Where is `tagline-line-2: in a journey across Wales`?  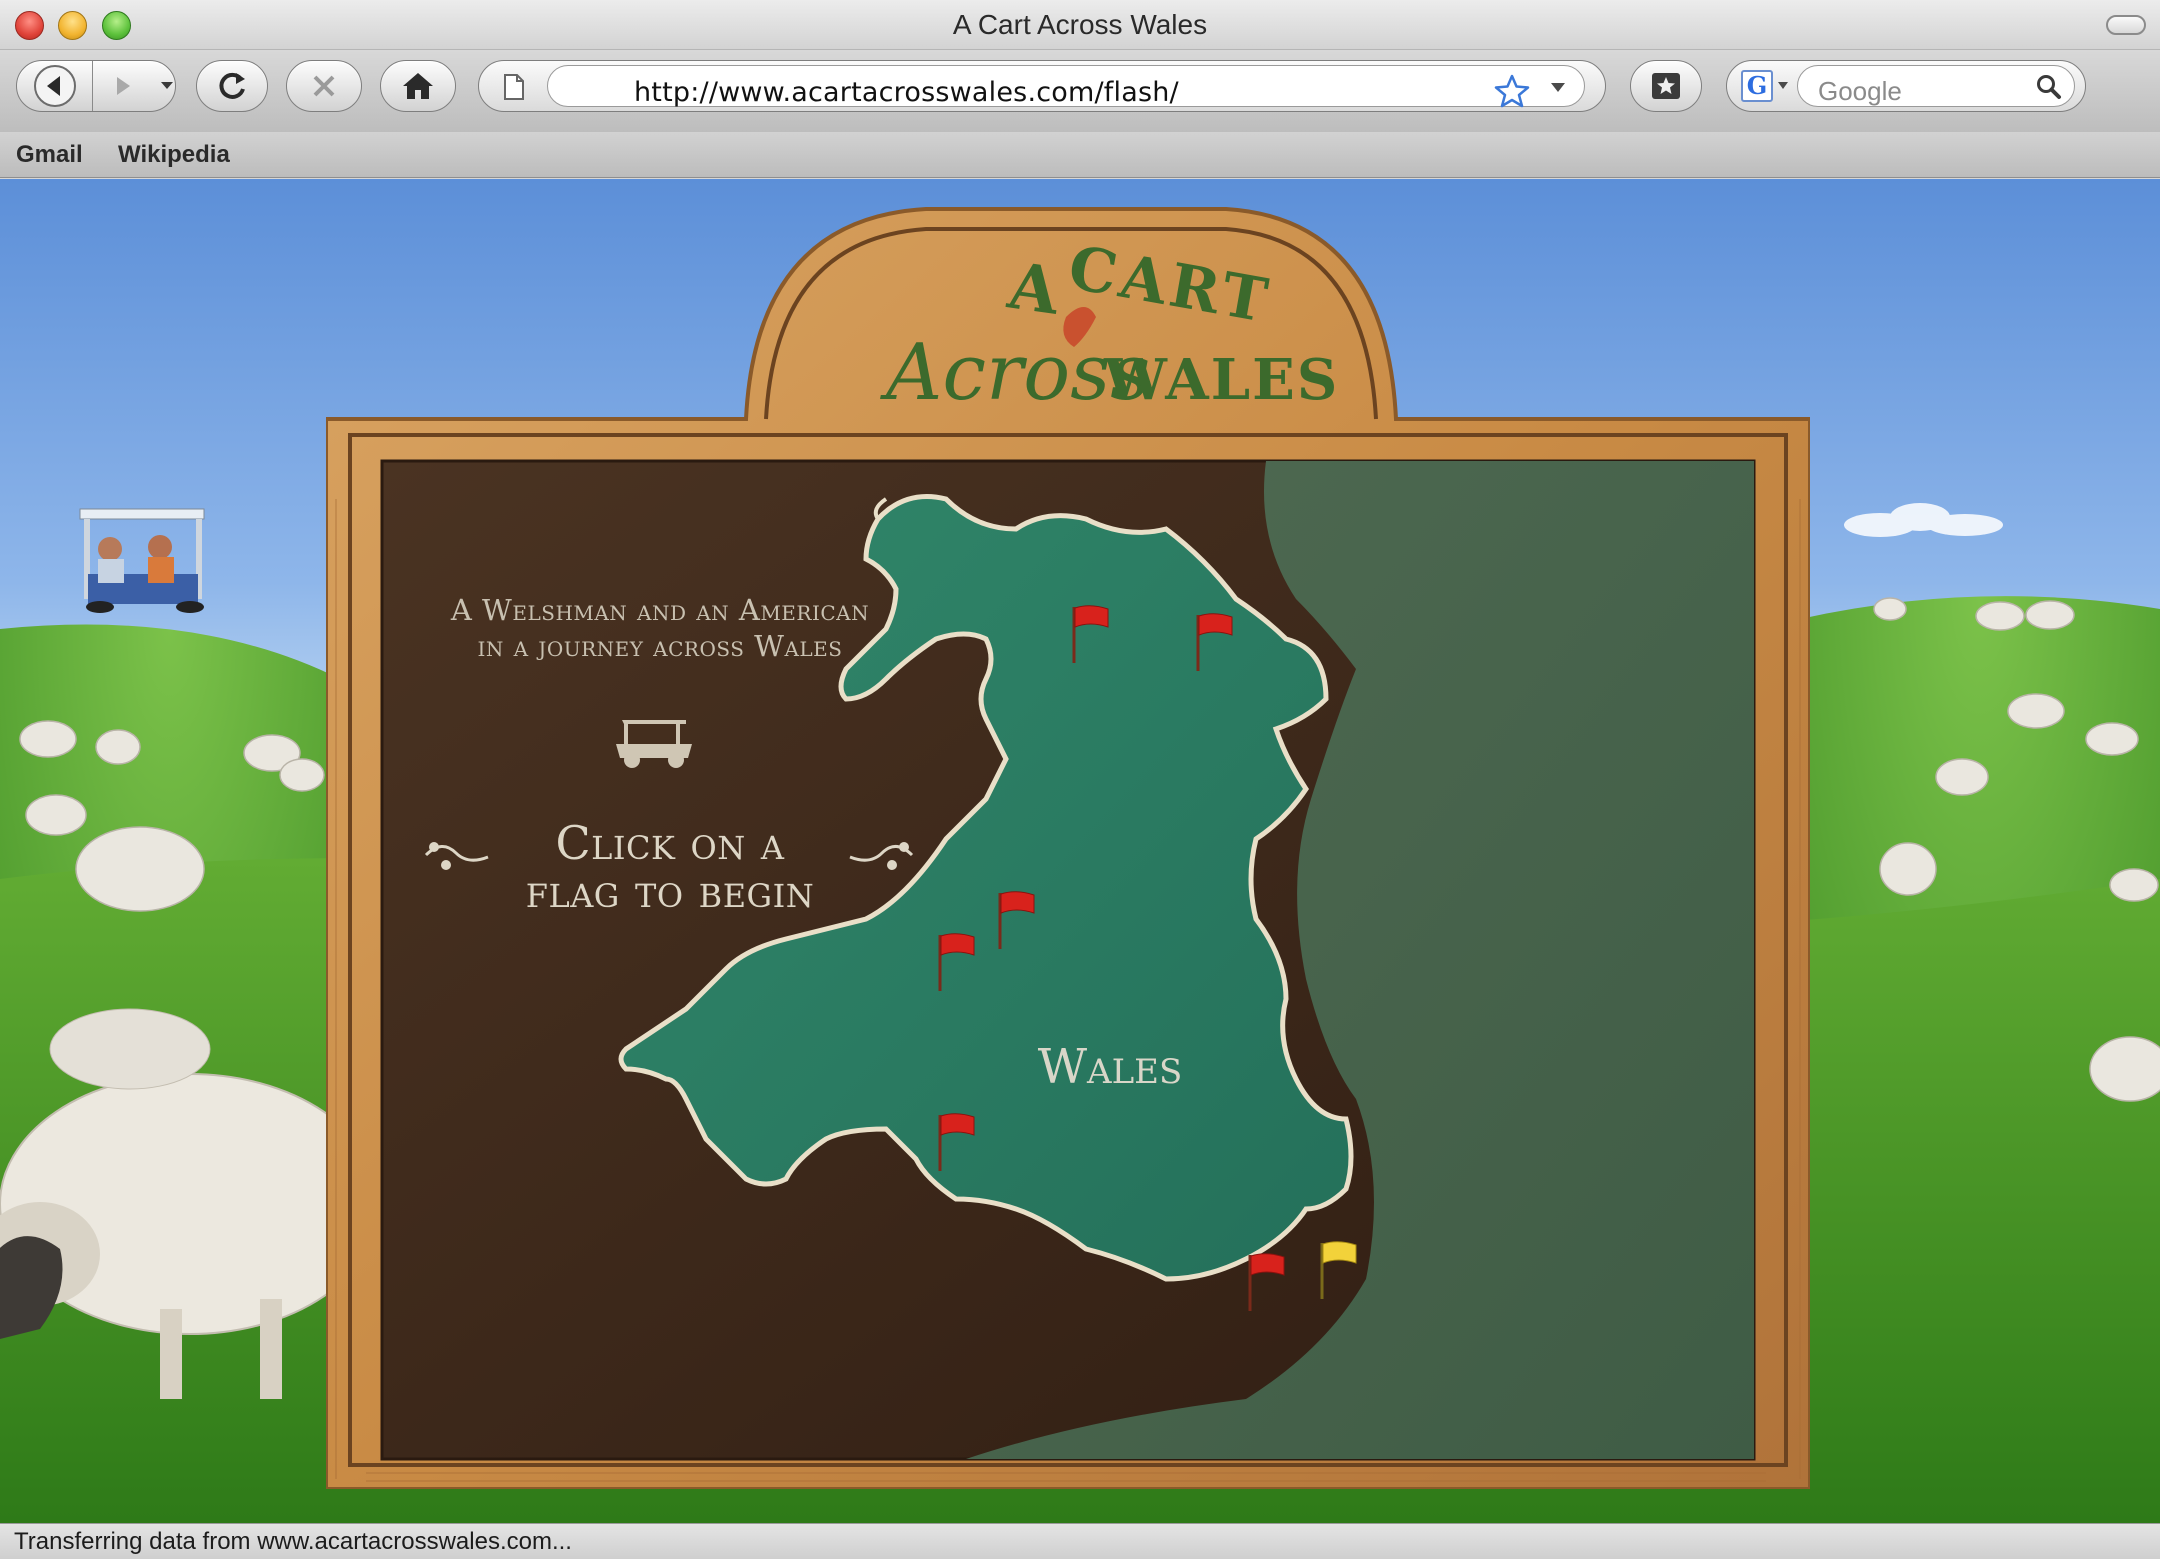
tagline-line-2: in a journey across Wales is located at coordinates (660, 646).